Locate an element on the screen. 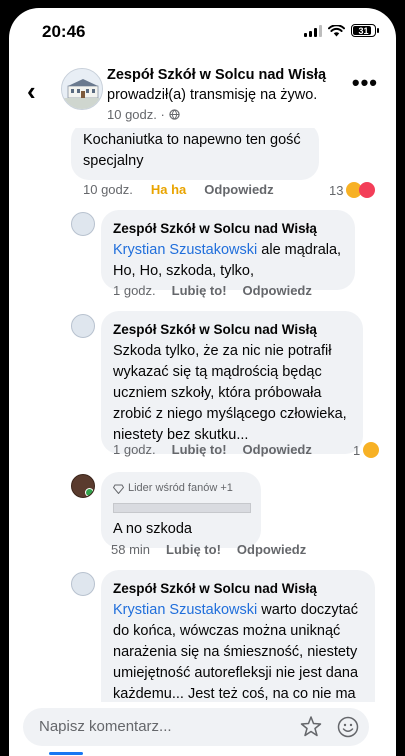 The image size is (405, 756). comment-time: 10 godz. is located at coordinates (108, 189).